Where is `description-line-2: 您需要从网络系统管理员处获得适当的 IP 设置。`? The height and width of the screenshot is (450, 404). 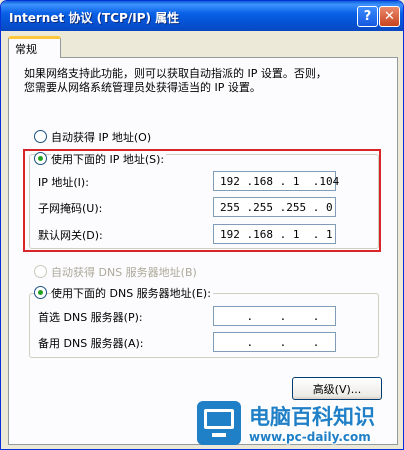
description-line-2: 您需要从网络系统管理员处获得适当的 IP 设置。 is located at coordinates (142, 87).